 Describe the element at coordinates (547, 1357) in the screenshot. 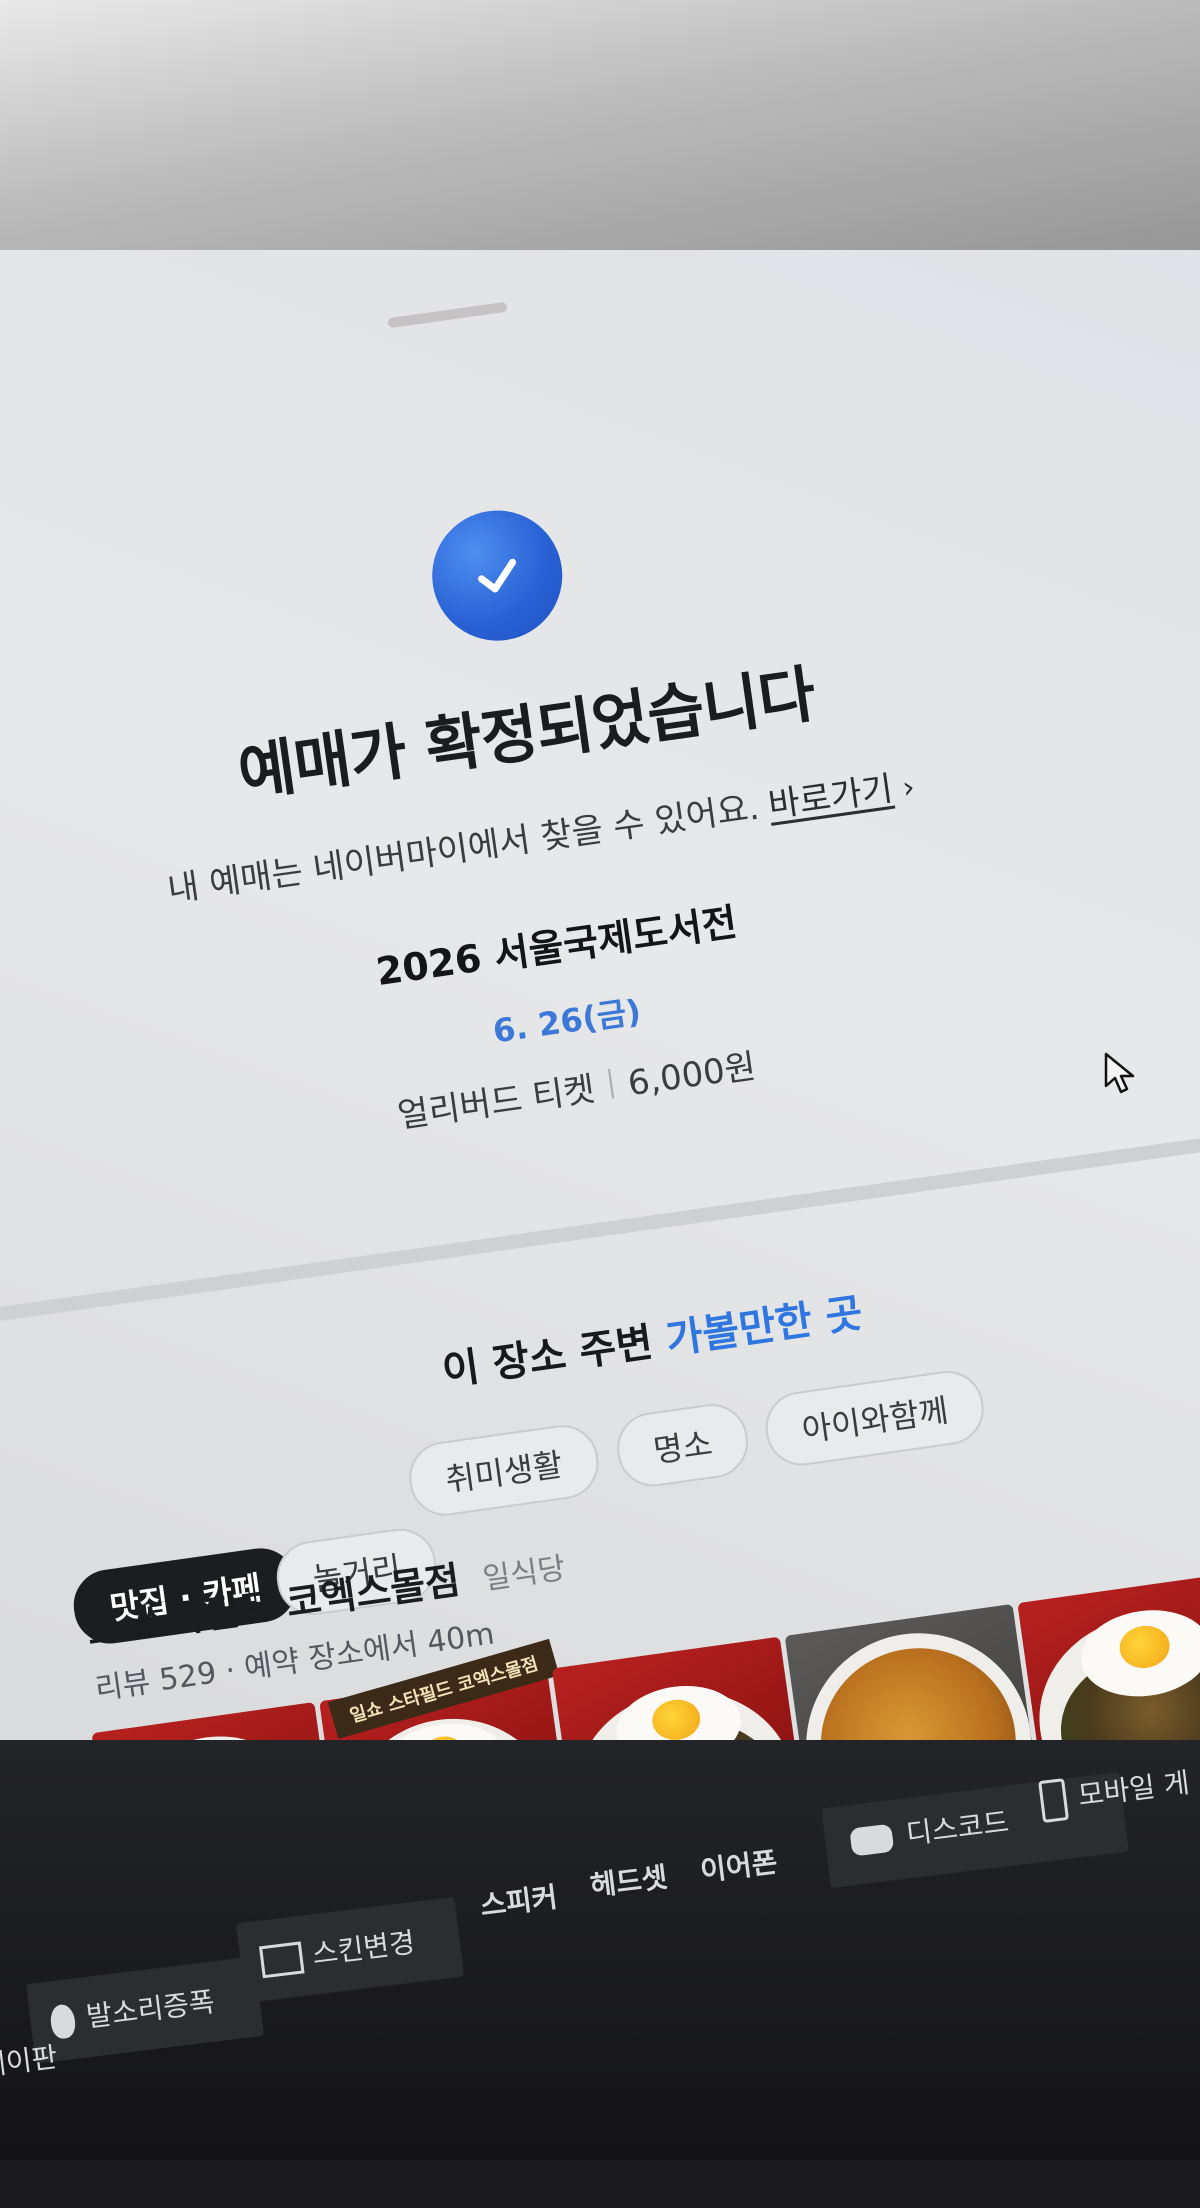

I see `nearby-title-prefix: 이 장소 주변` at that location.